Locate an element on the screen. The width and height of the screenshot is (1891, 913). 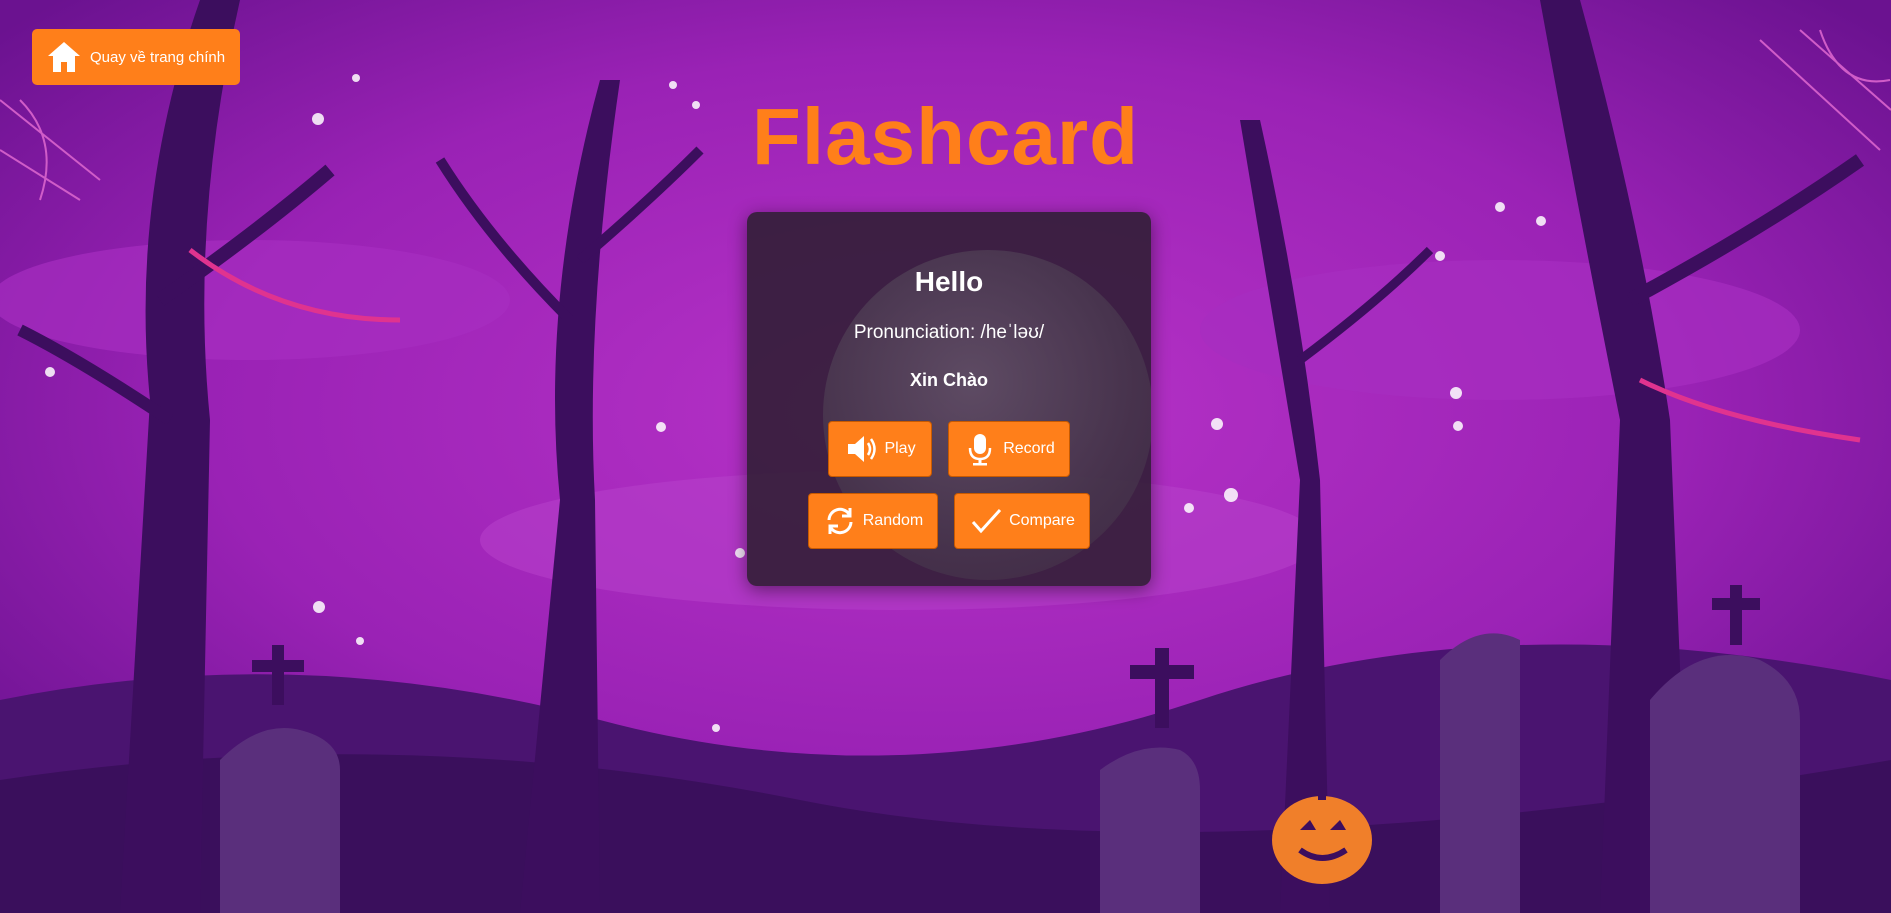
home-button: Quay về trang chính is located at coordinates (136, 57).